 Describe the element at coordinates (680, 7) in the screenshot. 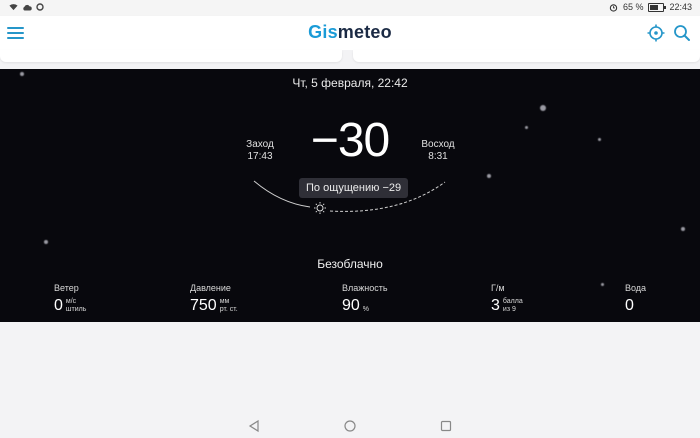

I see `status-time: 22:43` at that location.